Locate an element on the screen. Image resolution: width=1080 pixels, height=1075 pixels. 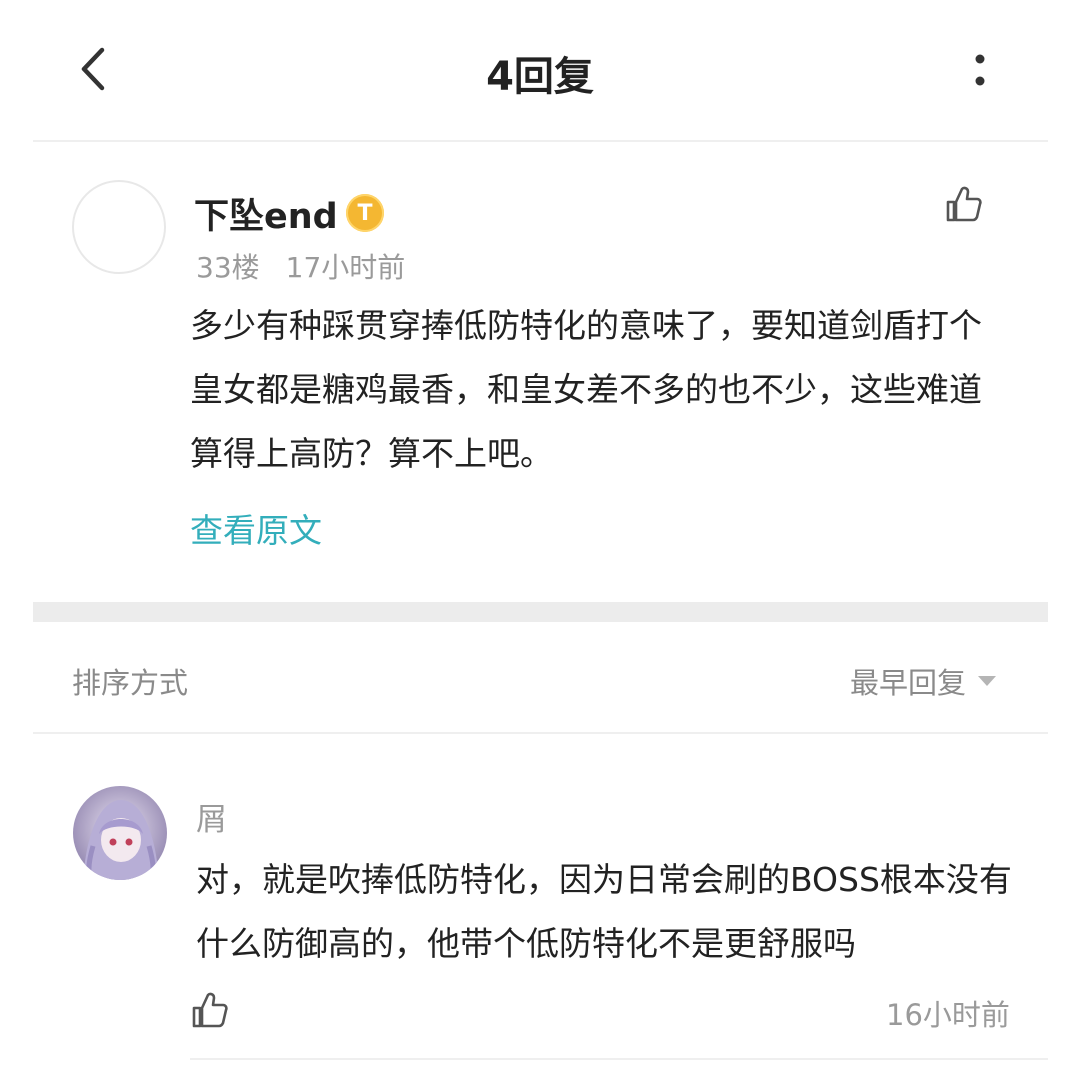
reply-divider is located at coordinates (619, 1059).